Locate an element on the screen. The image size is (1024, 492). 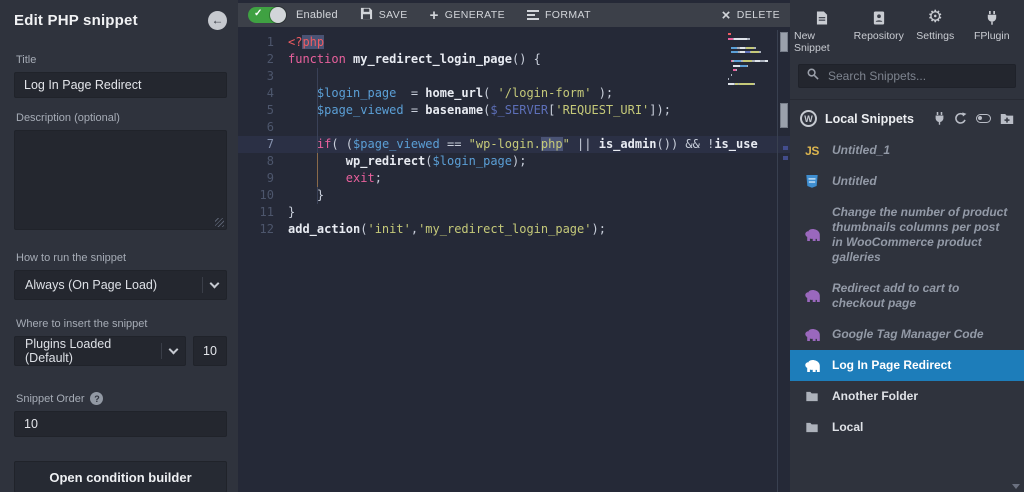
code-line: 9 exit; is located at coordinates (324, 178).